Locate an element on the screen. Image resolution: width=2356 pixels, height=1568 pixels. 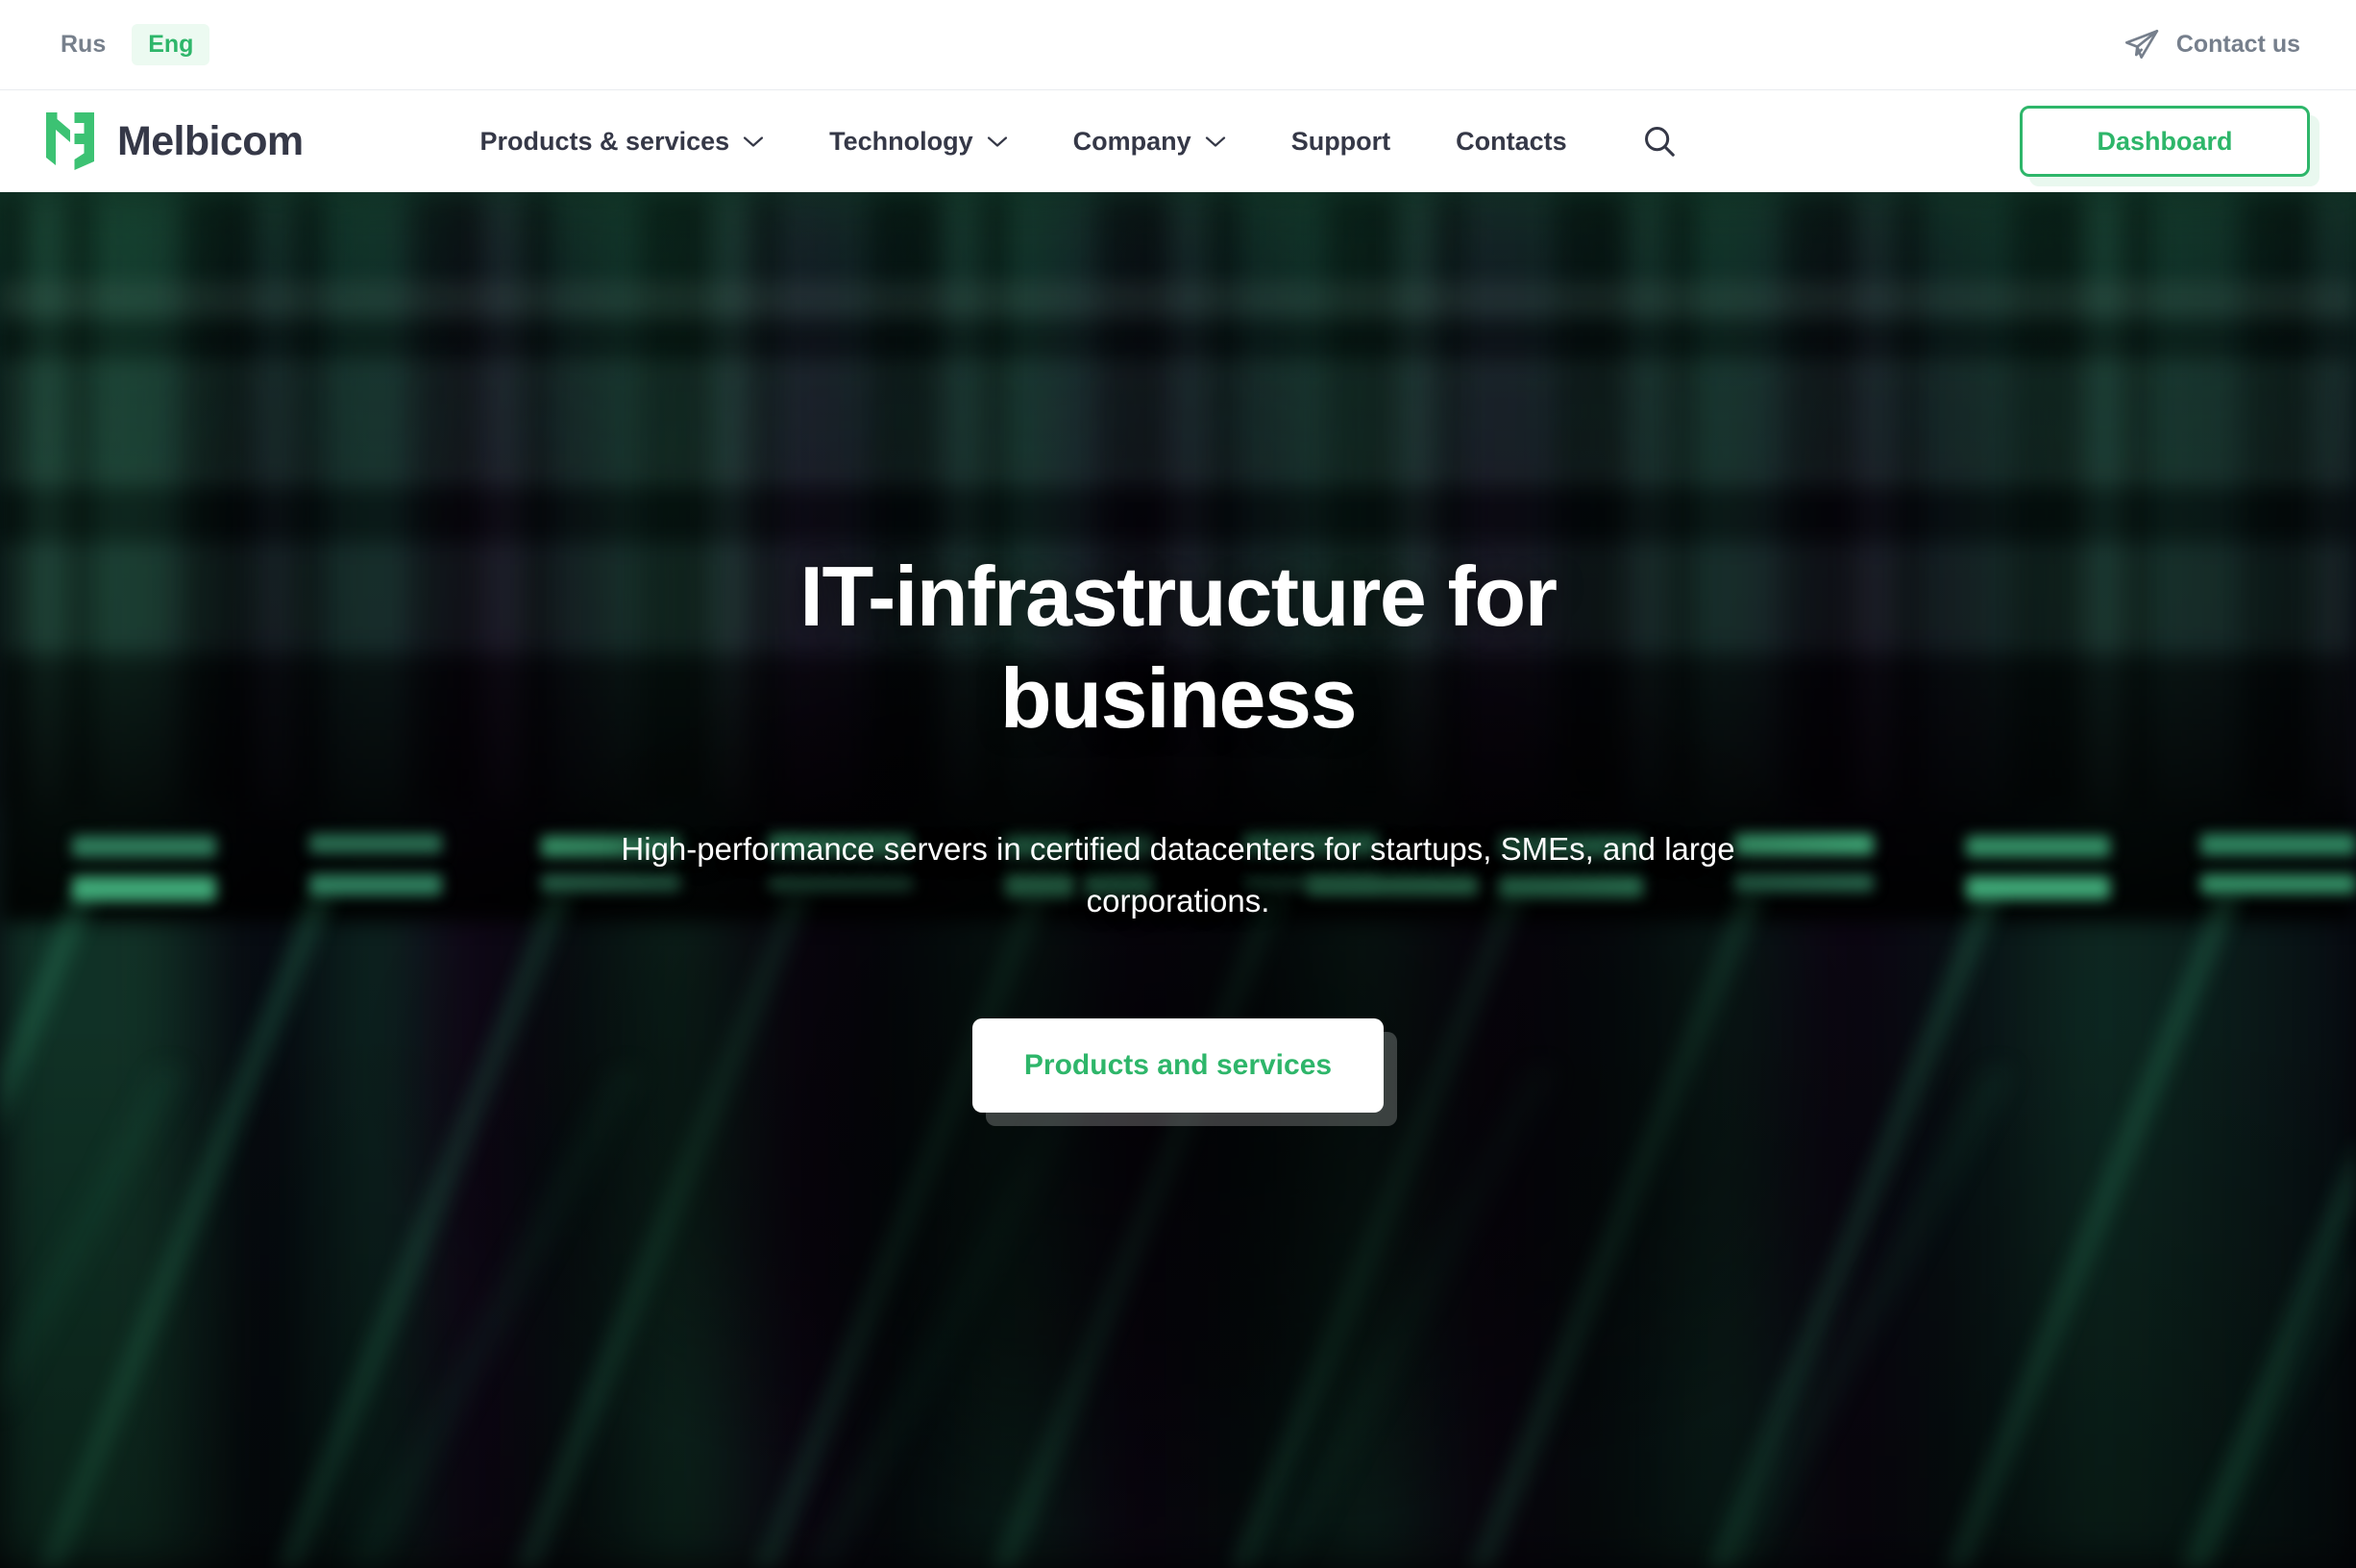
nav-item-contacts: Contacts is located at coordinates (1511, 141).